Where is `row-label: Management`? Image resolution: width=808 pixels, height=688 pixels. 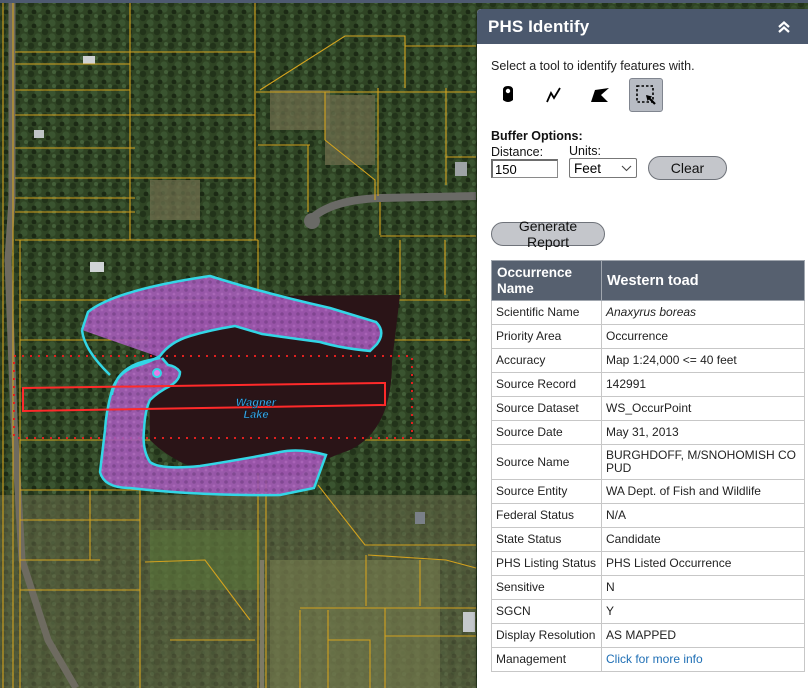 row-label: Management is located at coordinates (546, 659).